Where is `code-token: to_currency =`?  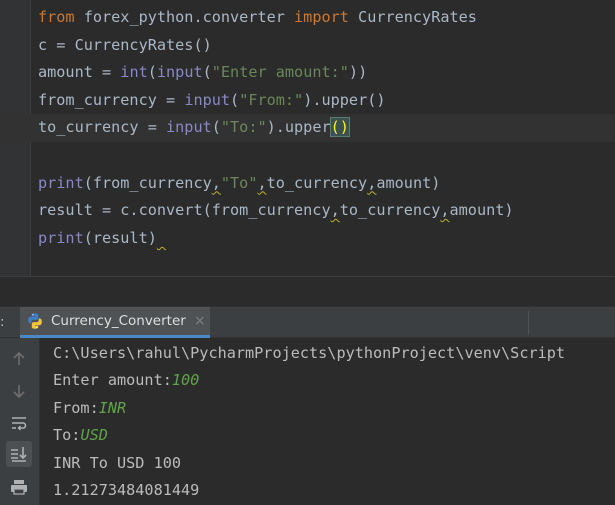
code-token: to_currency = is located at coordinates (102, 127).